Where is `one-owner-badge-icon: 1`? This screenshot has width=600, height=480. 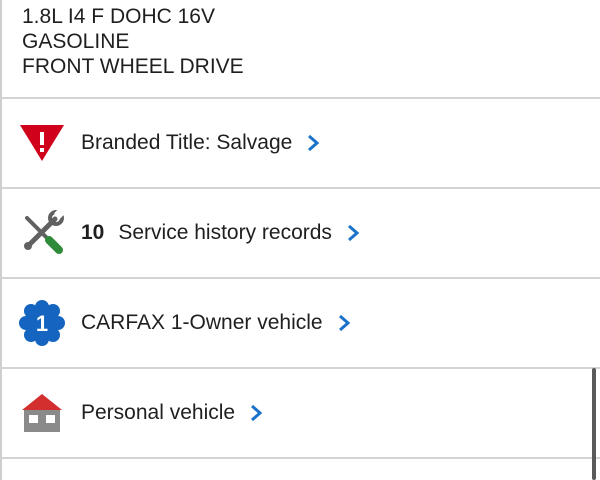
one-owner-badge-icon: 1 is located at coordinates (42, 323).